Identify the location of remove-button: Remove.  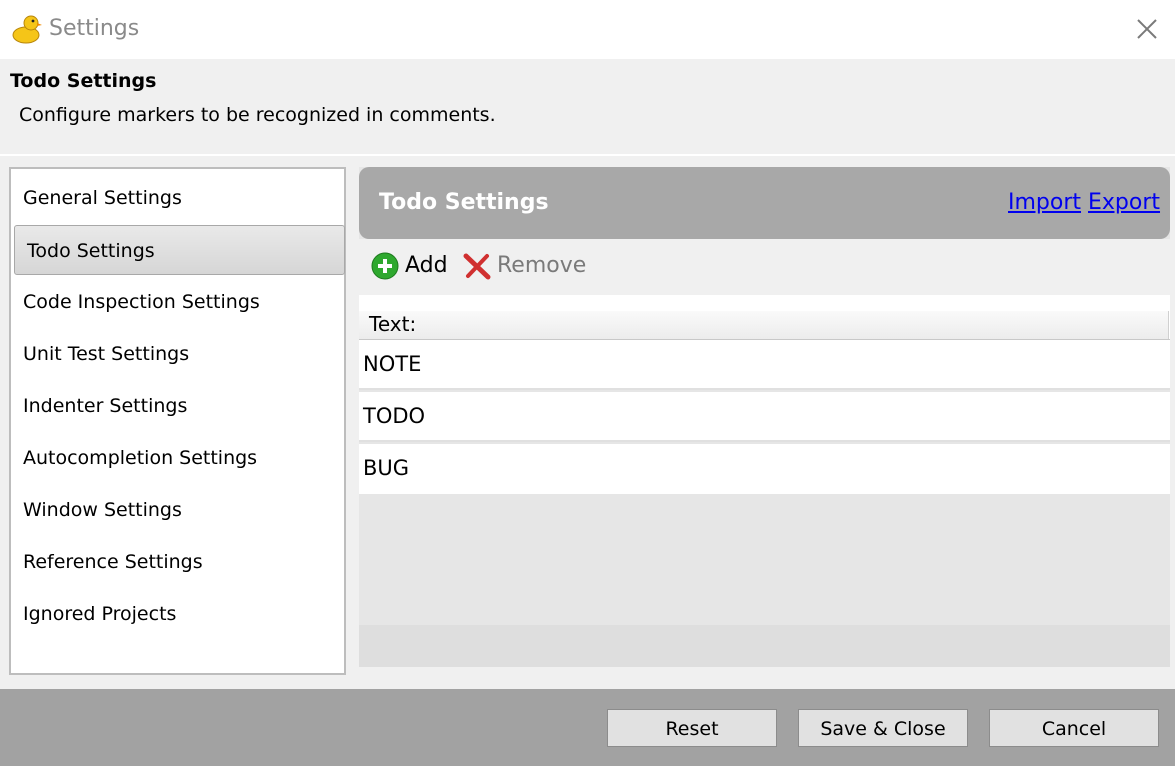
(524, 266).